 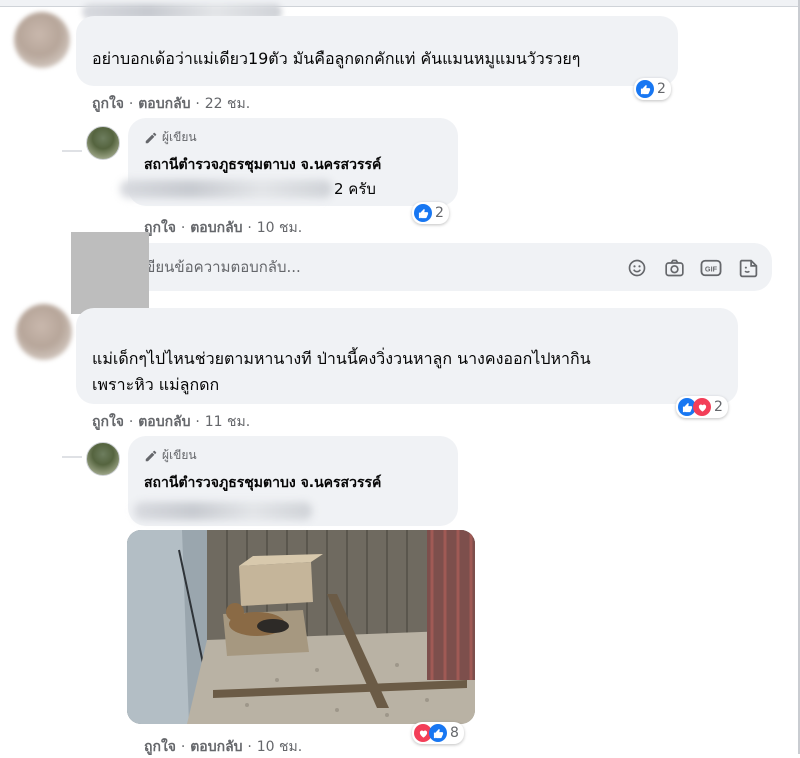 What do you see at coordinates (110, 273) in the screenshot?
I see `redacted-user-avatar` at bounding box center [110, 273].